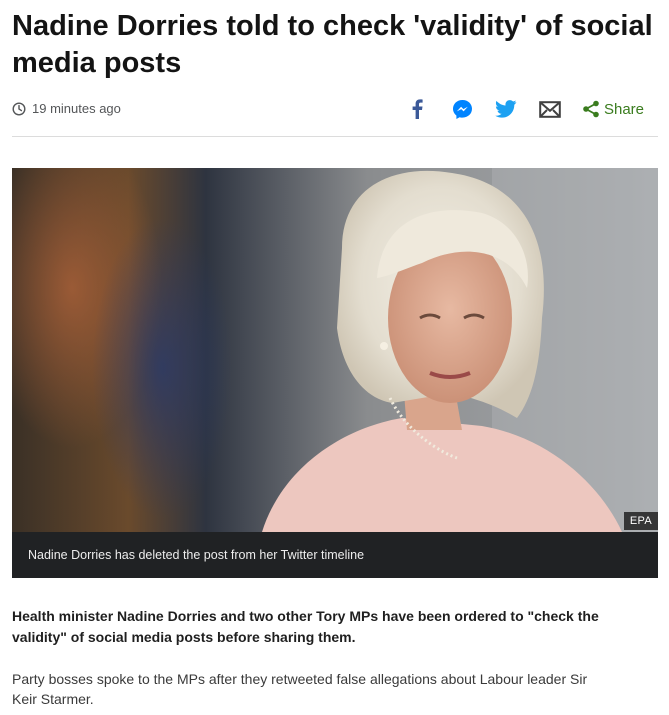 The image size is (669, 715). What do you see at coordinates (623, 109) in the screenshot?
I see `share-label: Share` at bounding box center [623, 109].